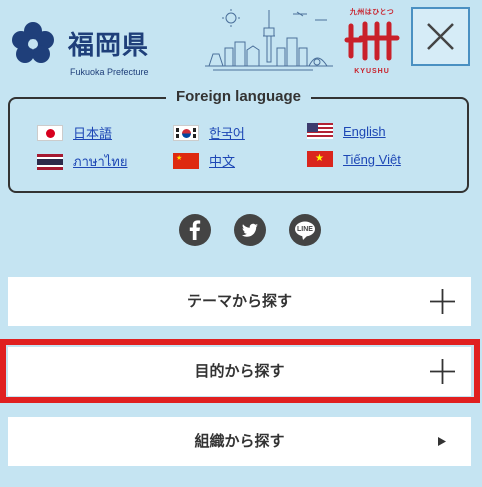  I want to click on triangle-right-icon, so click(442, 441).